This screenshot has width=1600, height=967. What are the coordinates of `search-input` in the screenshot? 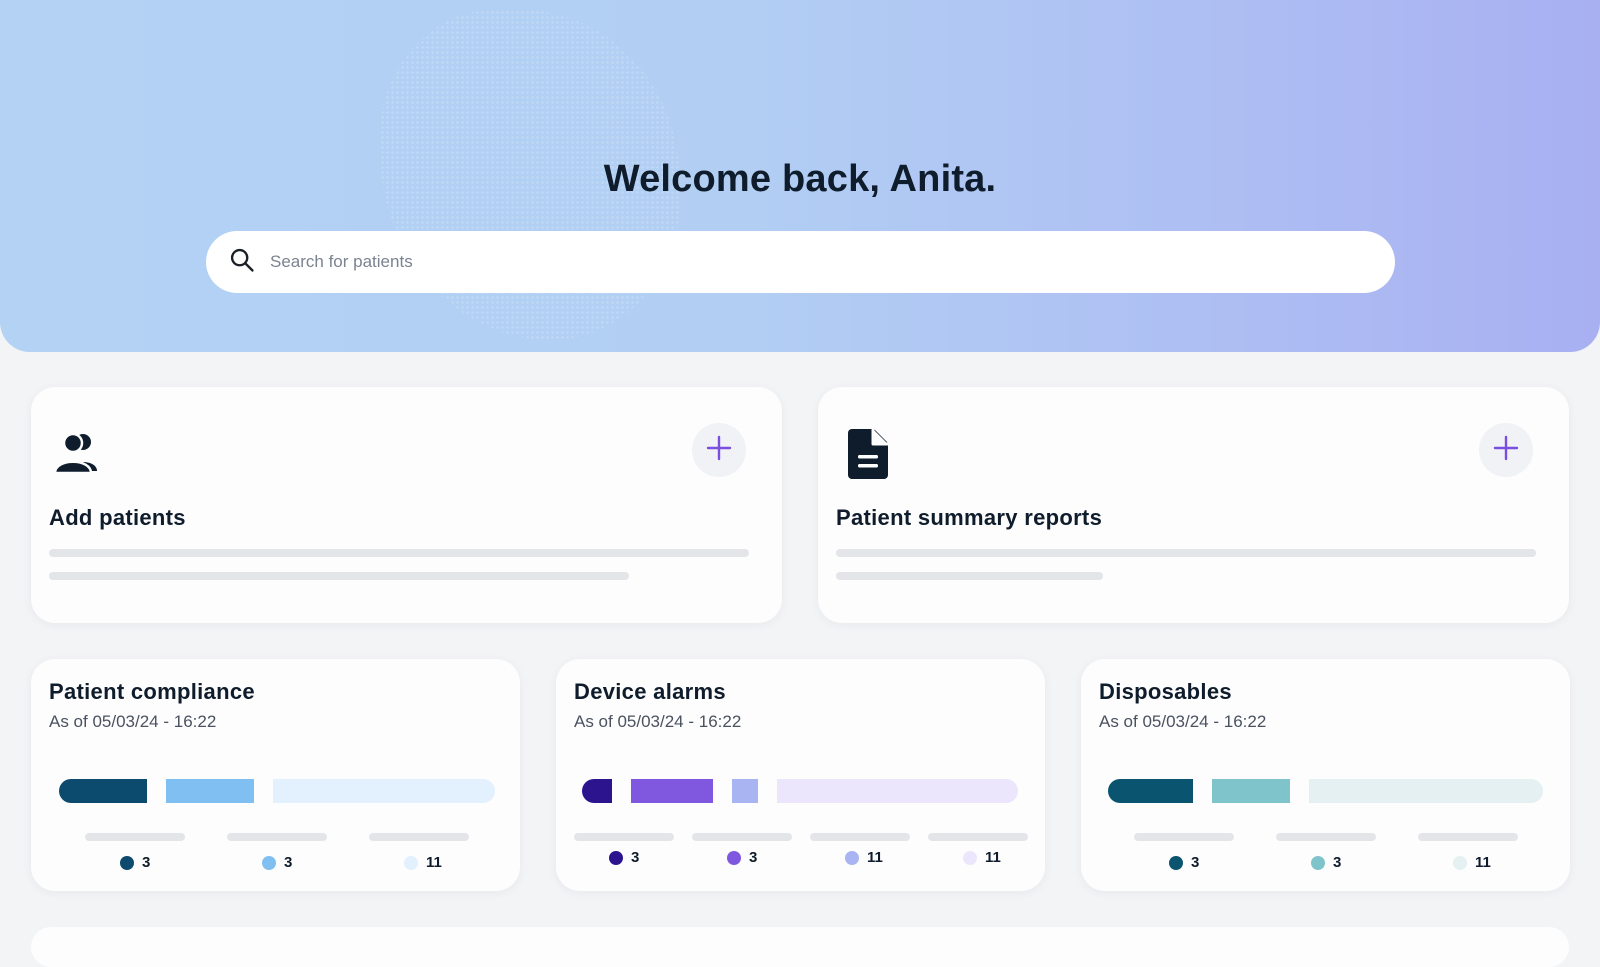 It's located at (810, 262).